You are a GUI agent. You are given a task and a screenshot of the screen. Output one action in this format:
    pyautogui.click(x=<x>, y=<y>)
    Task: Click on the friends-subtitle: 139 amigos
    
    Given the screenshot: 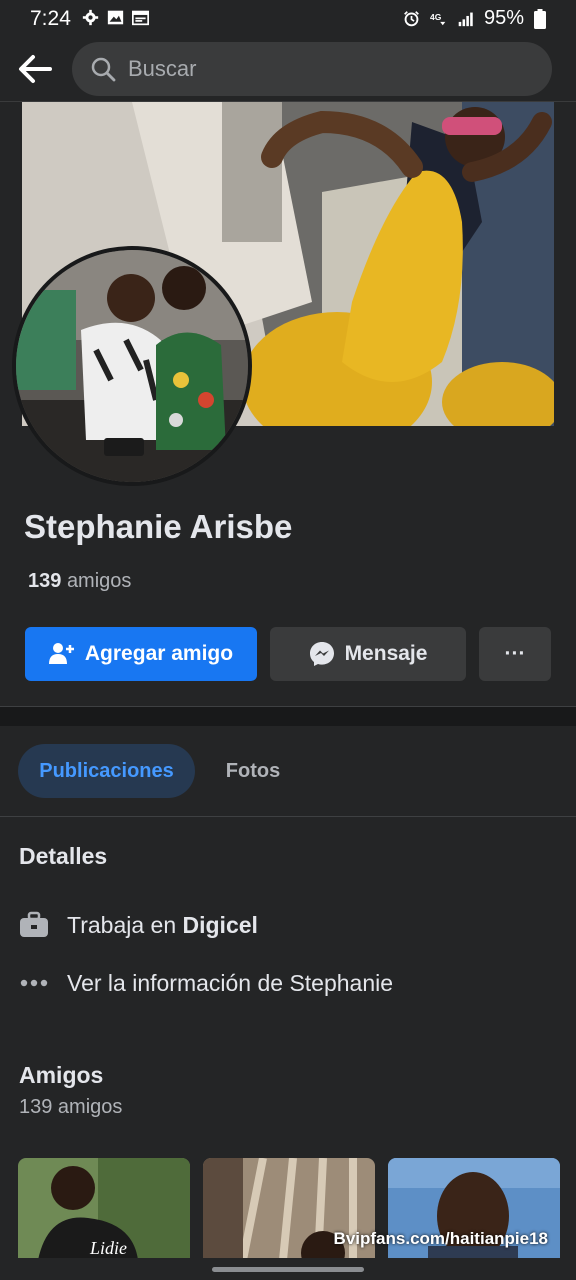 What is the action you would take?
    pyautogui.click(x=71, y=1107)
    